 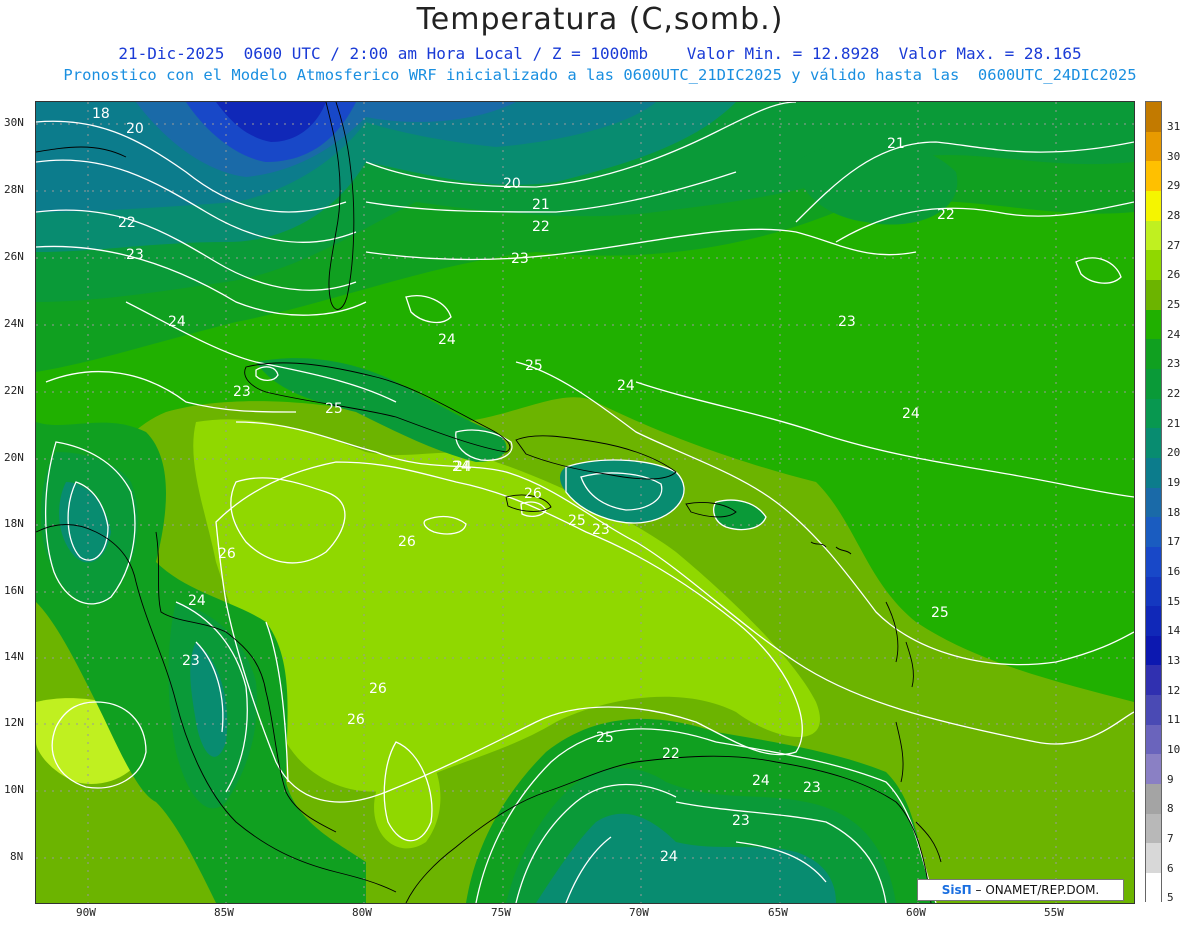 What do you see at coordinates (14, 189) in the screenshot?
I see `lat-label: 28N` at bounding box center [14, 189].